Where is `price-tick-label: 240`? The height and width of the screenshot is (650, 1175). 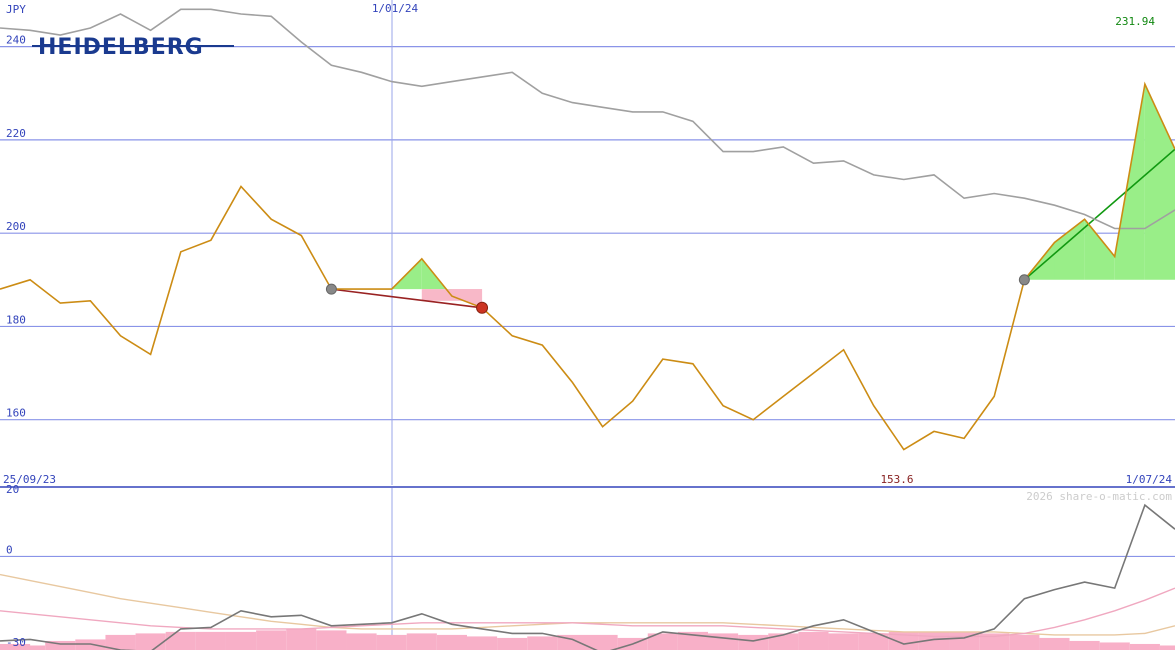
price-tick-label: 240 is located at coordinates (16, 40).